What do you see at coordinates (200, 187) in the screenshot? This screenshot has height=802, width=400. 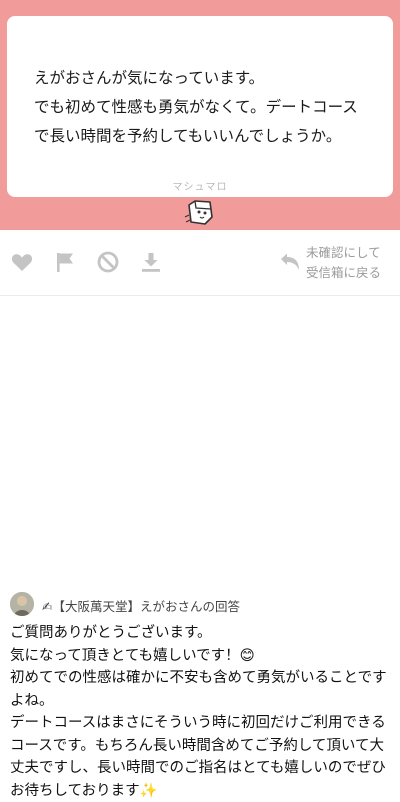 I see `marshmallow-brand-label: マシュマロ` at bounding box center [200, 187].